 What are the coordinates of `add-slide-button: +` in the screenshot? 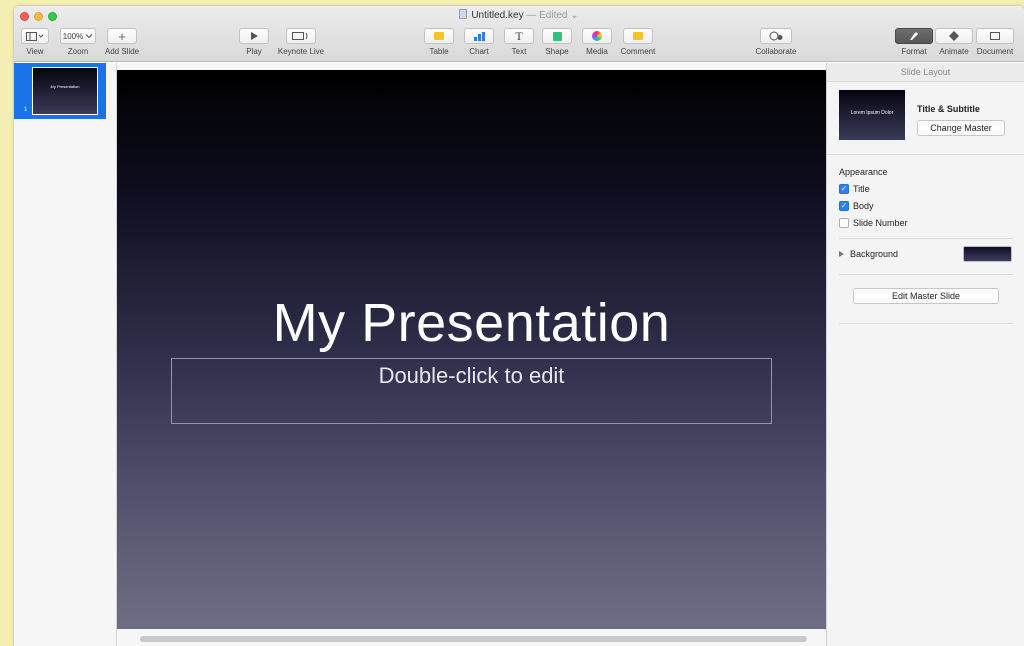 It's located at (122, 36).